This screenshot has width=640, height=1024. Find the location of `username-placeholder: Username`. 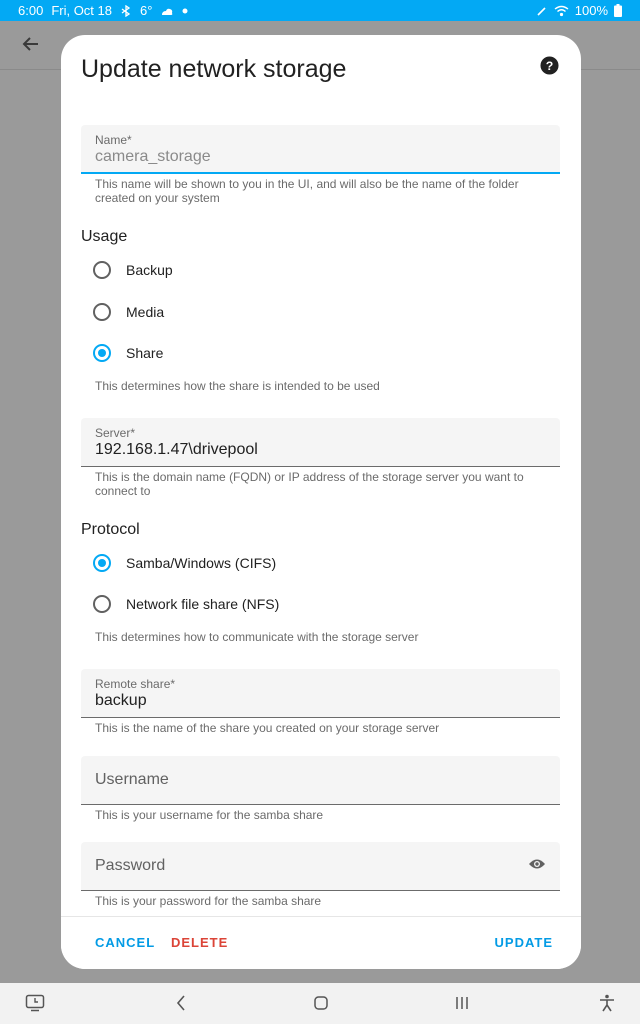

username-placeholder: Username is located at coordinates (132, 779).